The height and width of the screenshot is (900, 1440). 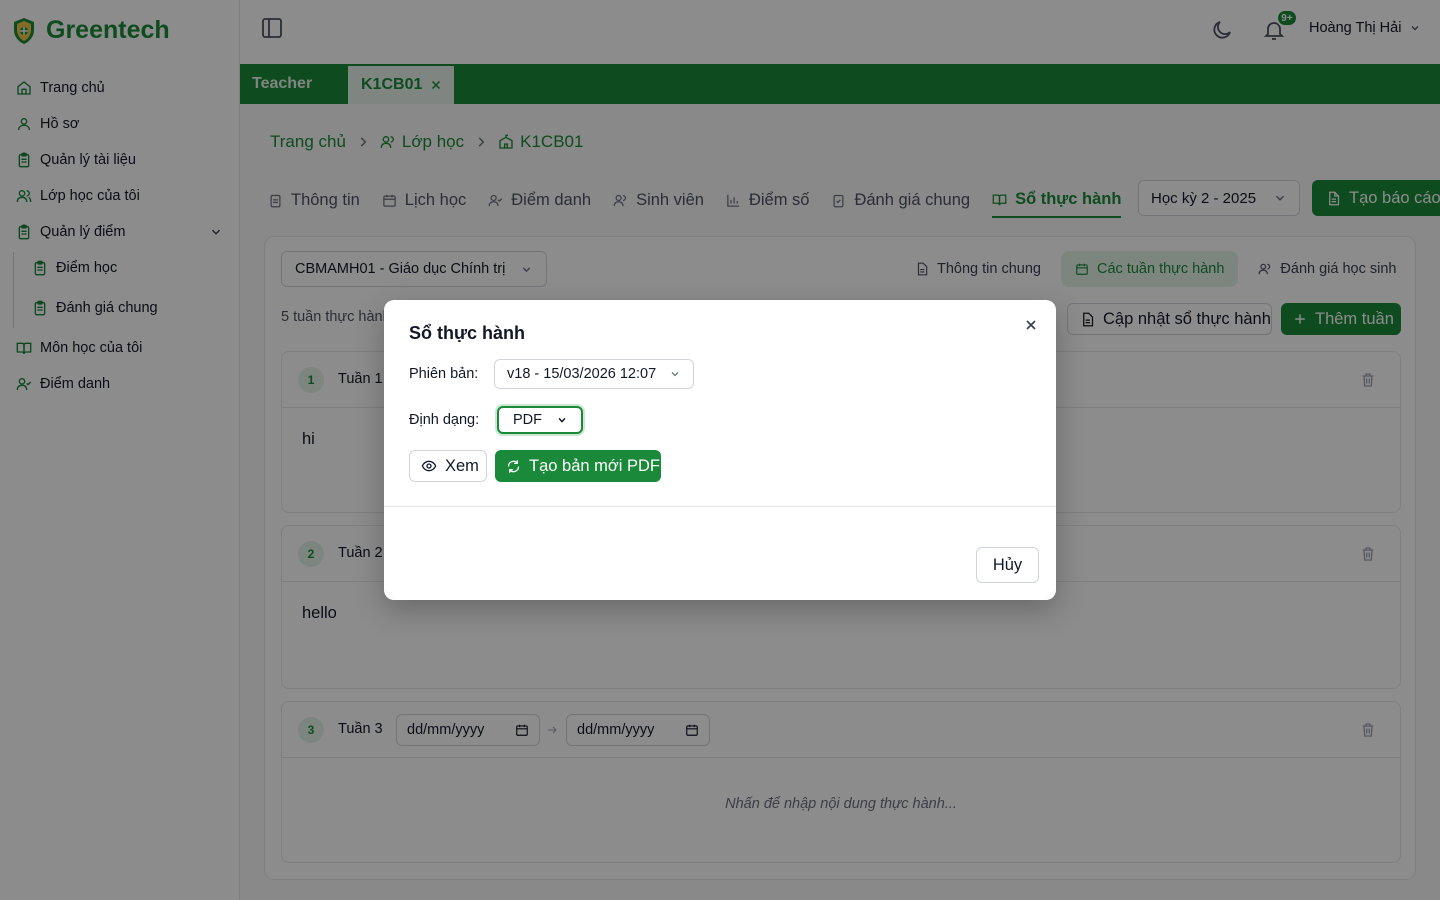 What do you see at coordinates (720, 506) in the screenshot?
I see `dialog-divider` at bounding box center [720, 506].